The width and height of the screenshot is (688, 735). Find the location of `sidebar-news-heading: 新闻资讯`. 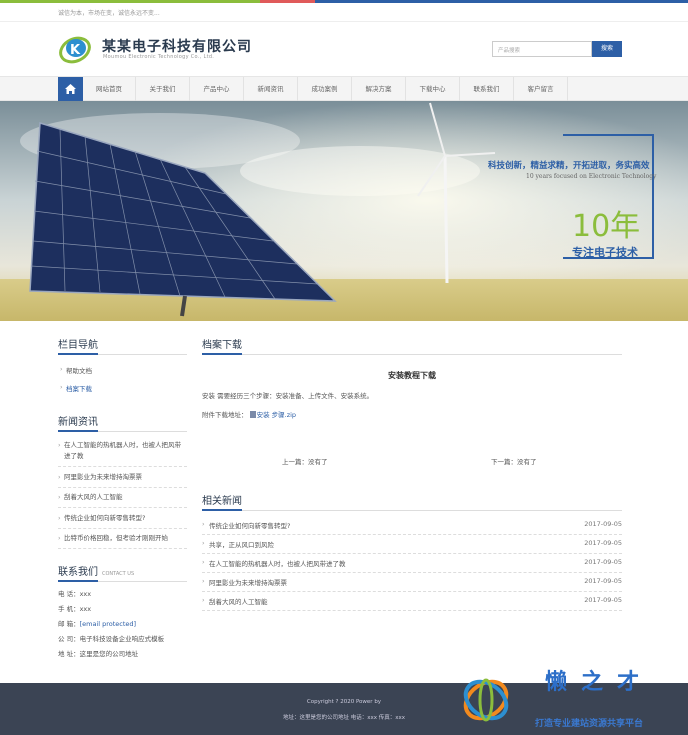

sidebar-news-heading: 新闻资讯 is located at coordinates (122, 422).